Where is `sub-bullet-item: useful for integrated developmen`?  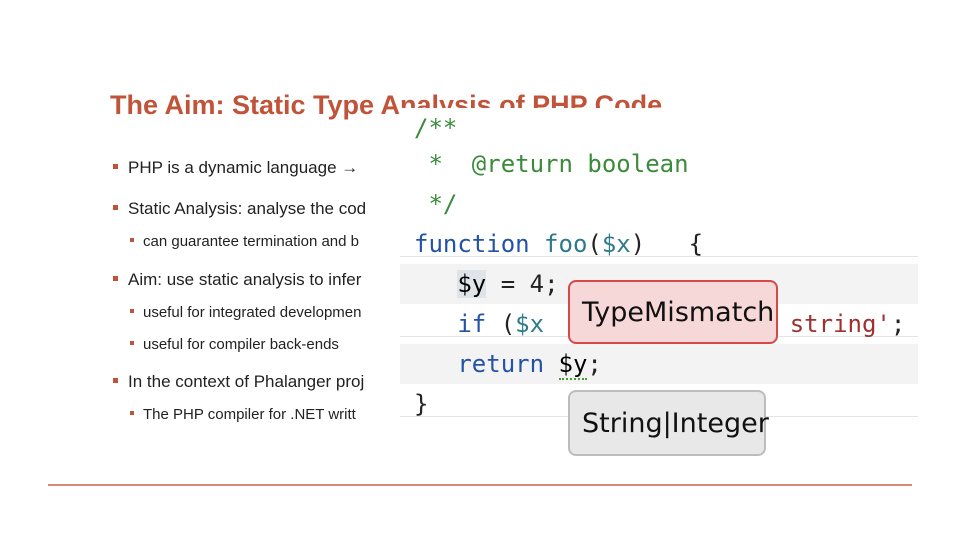
sub-bullet-item: useful for integrated developmen is located at coordinates (245, 312).